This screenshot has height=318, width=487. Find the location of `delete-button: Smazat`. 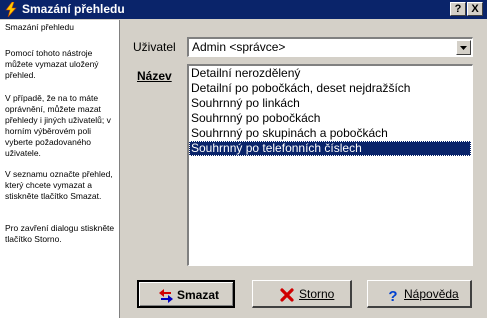

delete-button: Smazat is located at coordinates (186, 294).